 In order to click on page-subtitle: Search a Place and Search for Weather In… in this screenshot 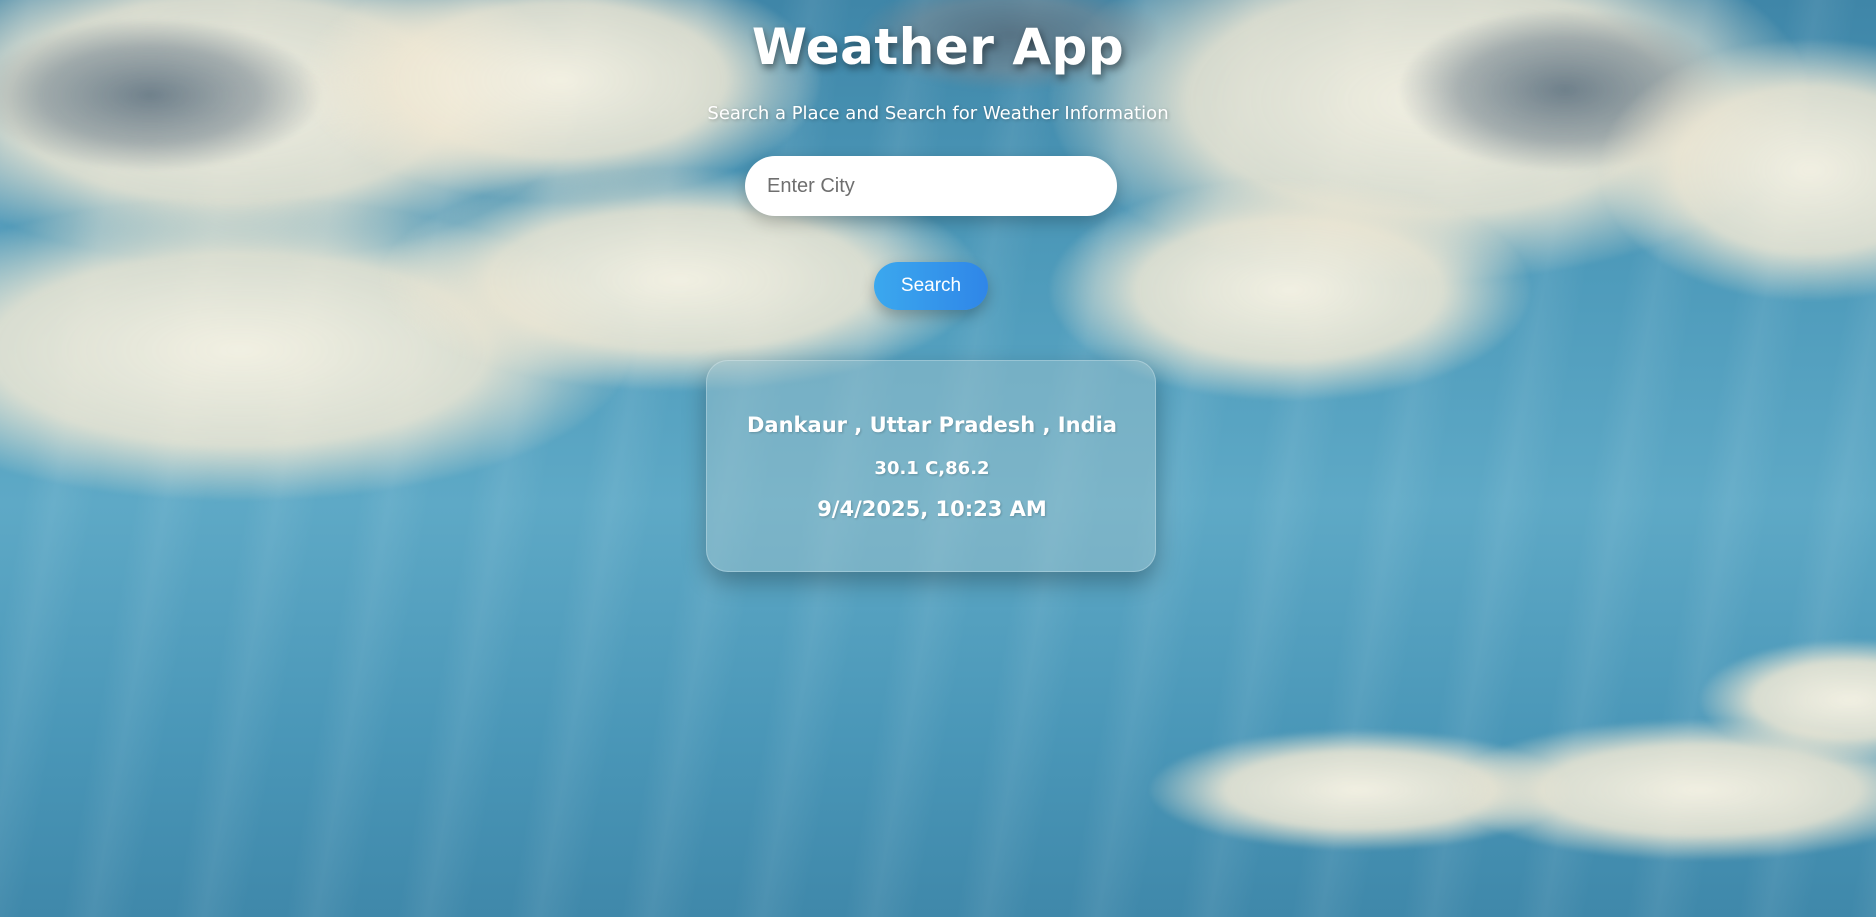, I will do `click(938, 113)`.